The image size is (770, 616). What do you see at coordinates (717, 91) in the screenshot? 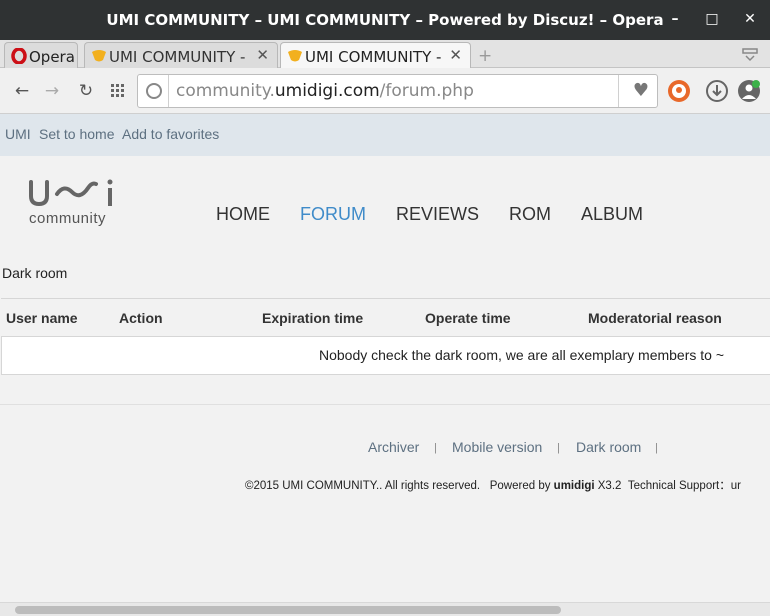
I see `download-icon` at bounding box center [717, 91].